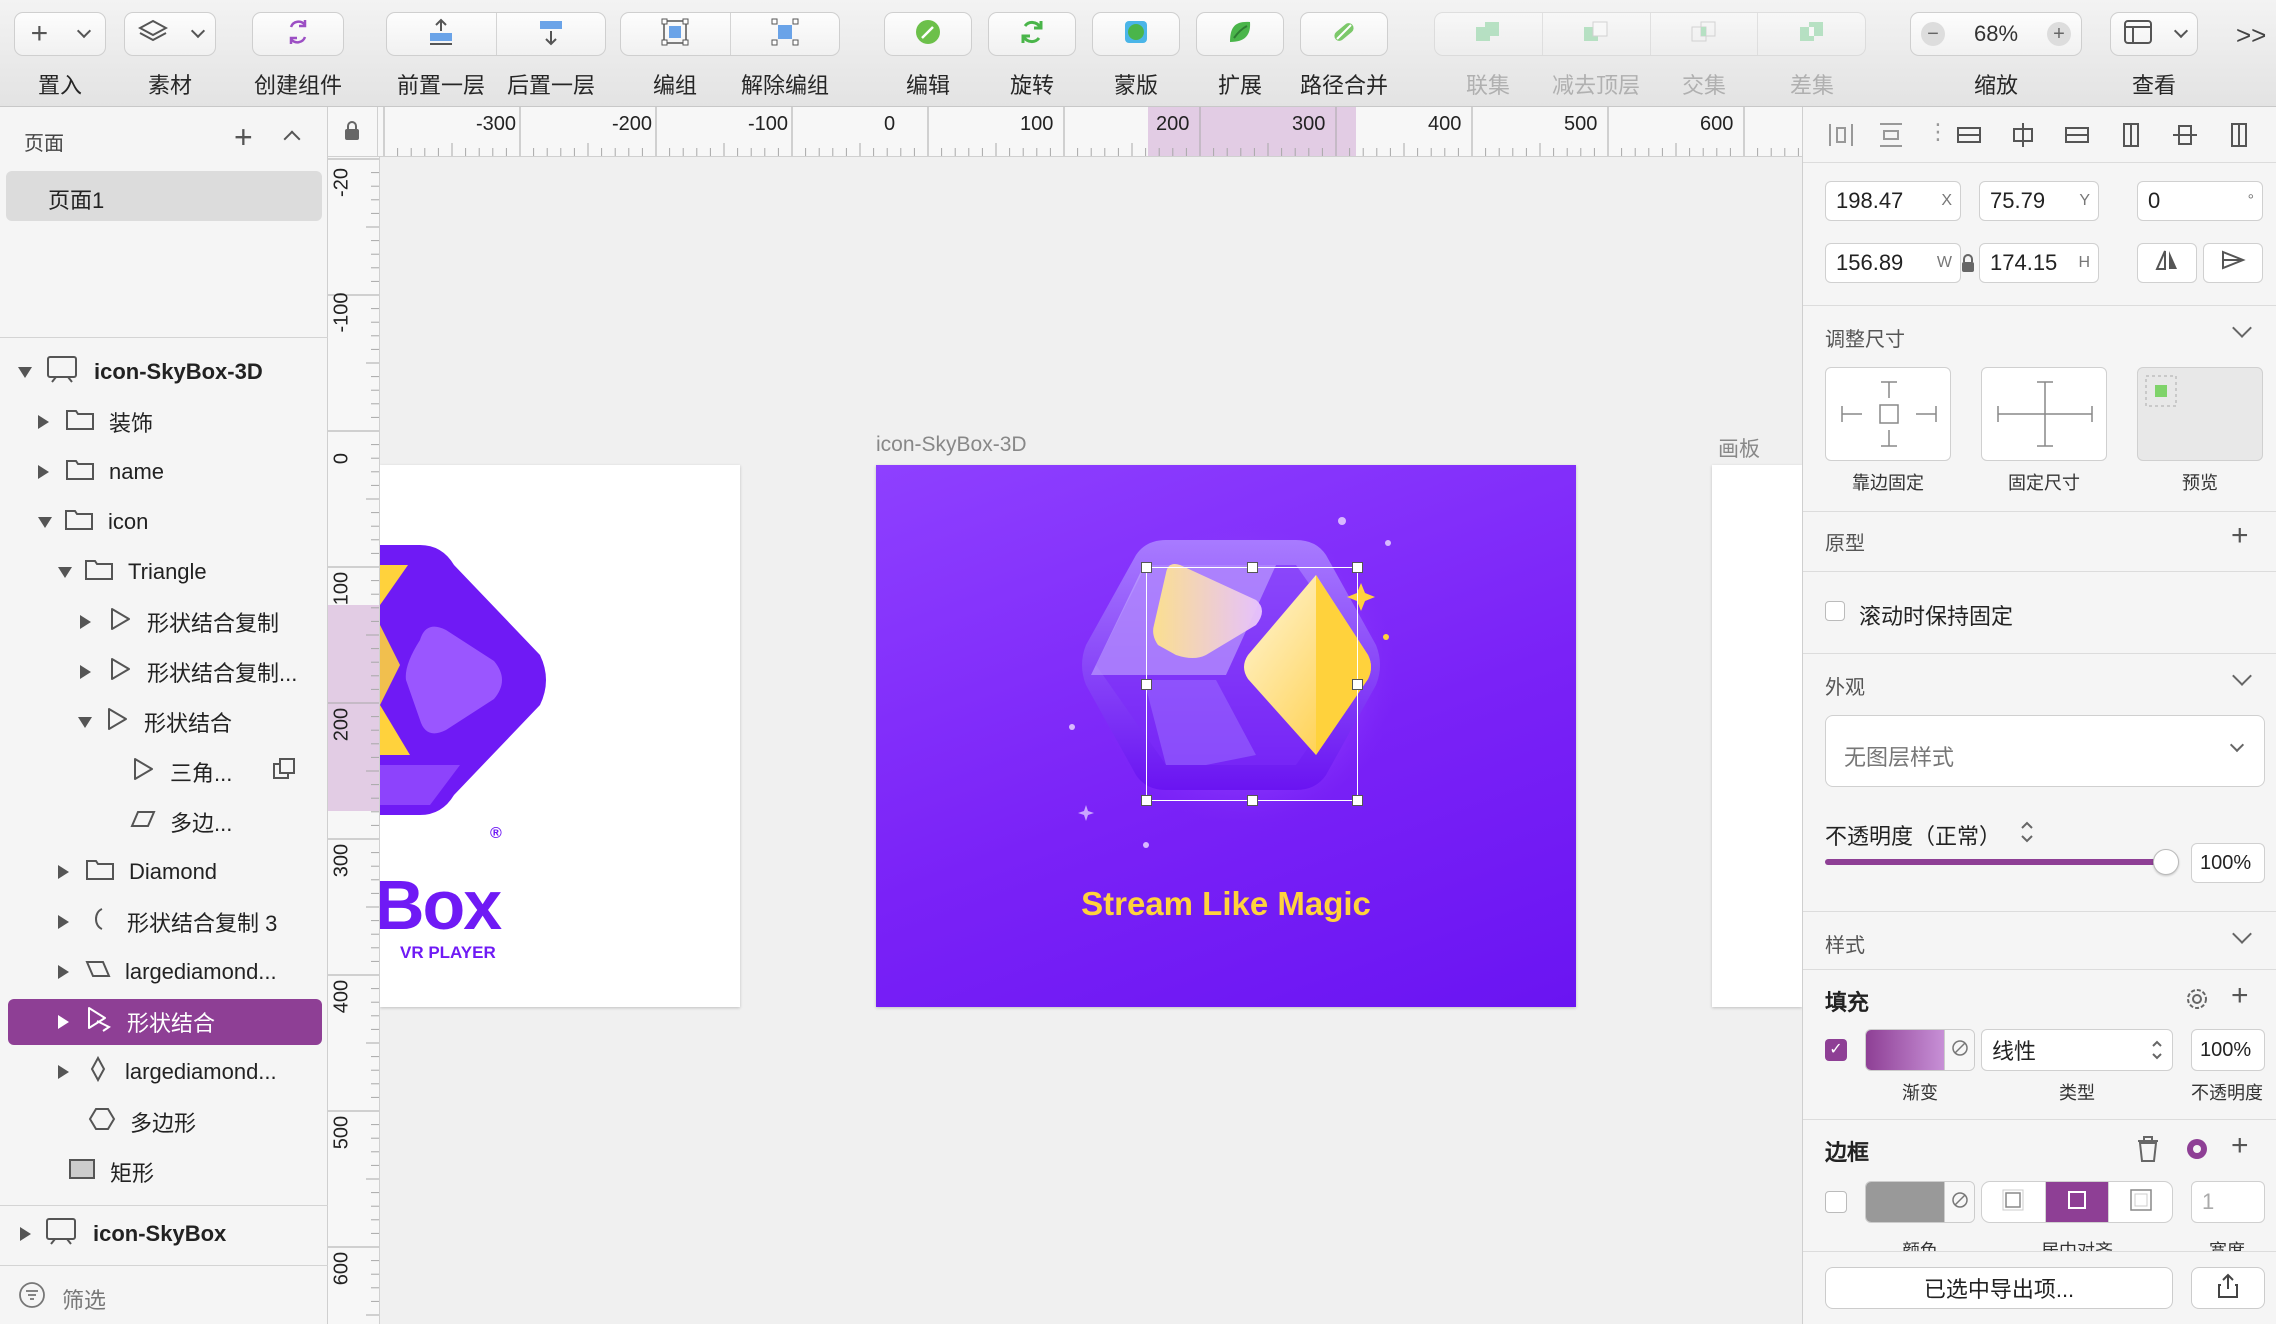 Image resolution: width=2276 pixels, height=1324 pixels. What do you see at coordinates (2239, 137) in the screenshot?
I see `align-bottom-icon` at bounding box center [2239, 137].